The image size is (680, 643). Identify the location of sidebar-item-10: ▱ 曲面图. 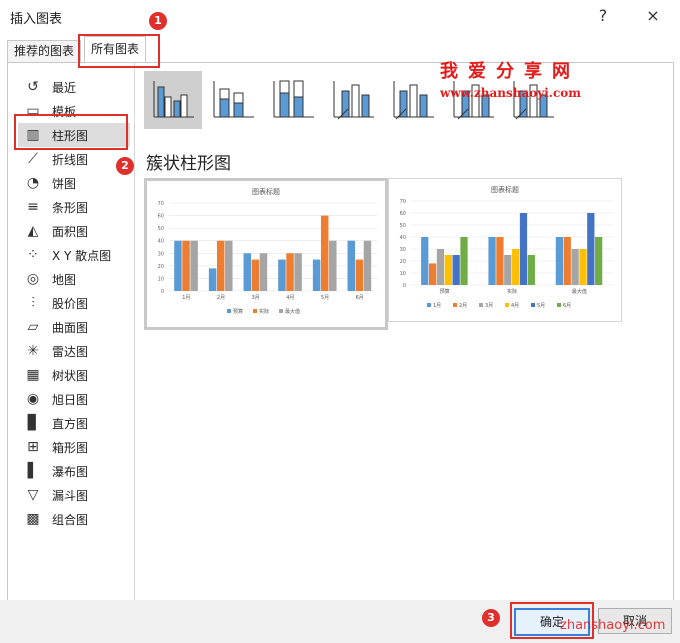
(74, 327).